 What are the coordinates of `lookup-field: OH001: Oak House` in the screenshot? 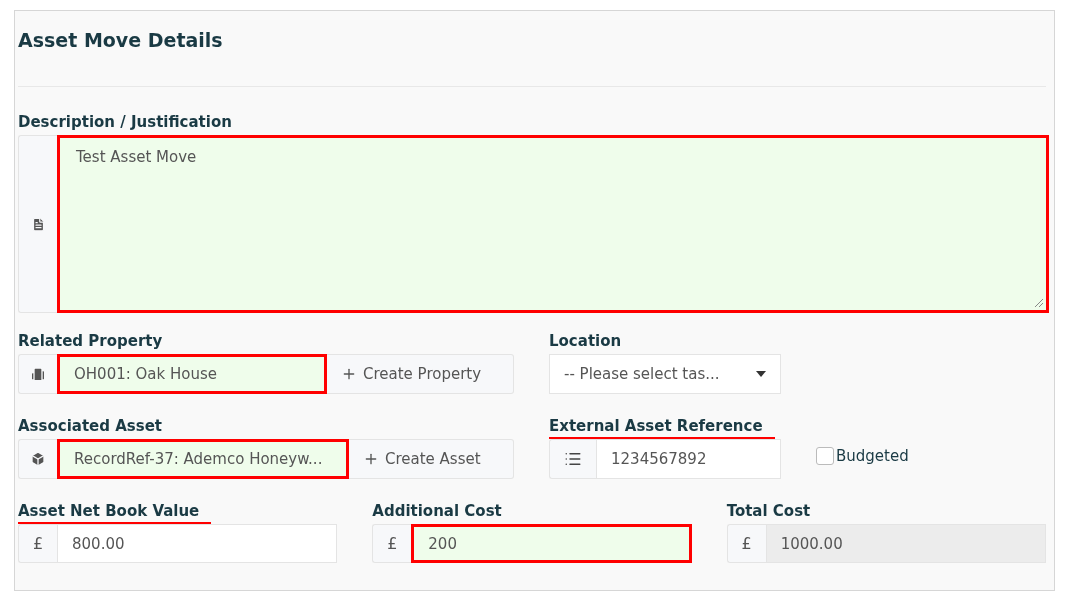 It's located at (192, 374).